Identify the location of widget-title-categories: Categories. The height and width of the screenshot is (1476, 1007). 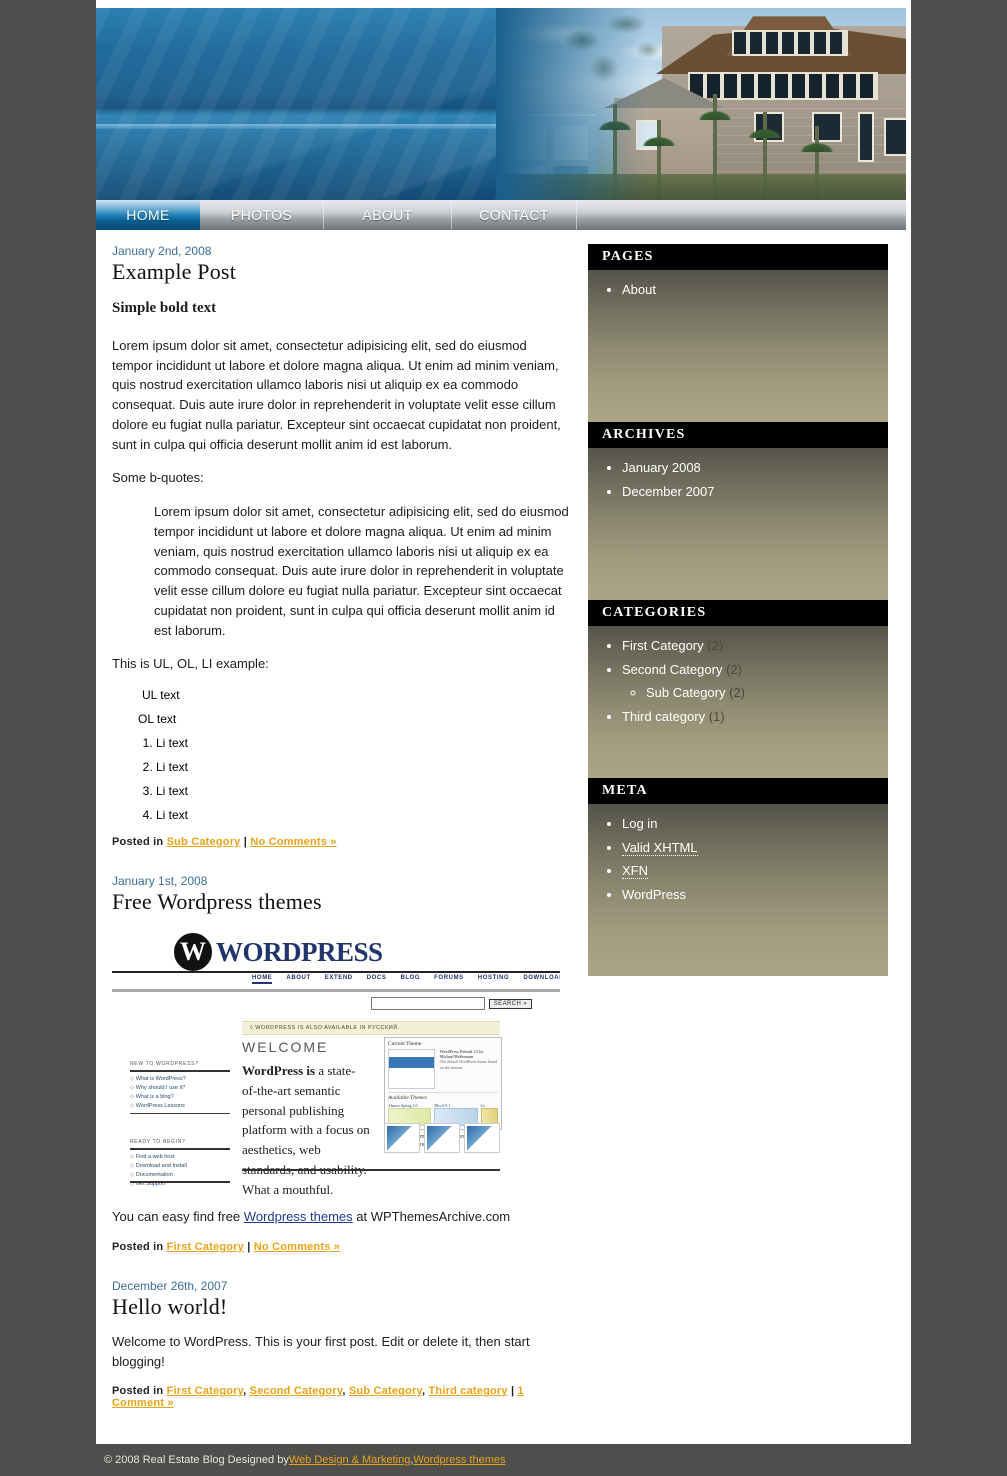
(738, 613).